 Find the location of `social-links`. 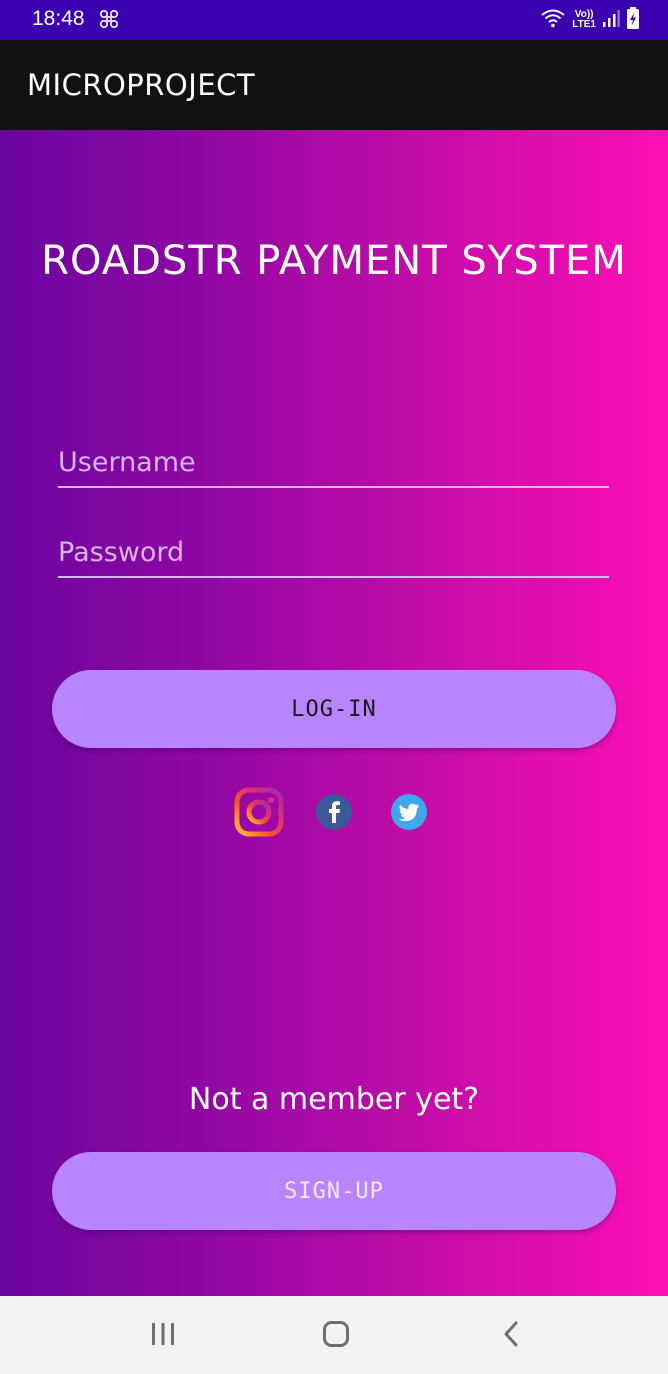

social-links is located at coordinates (334, 812).